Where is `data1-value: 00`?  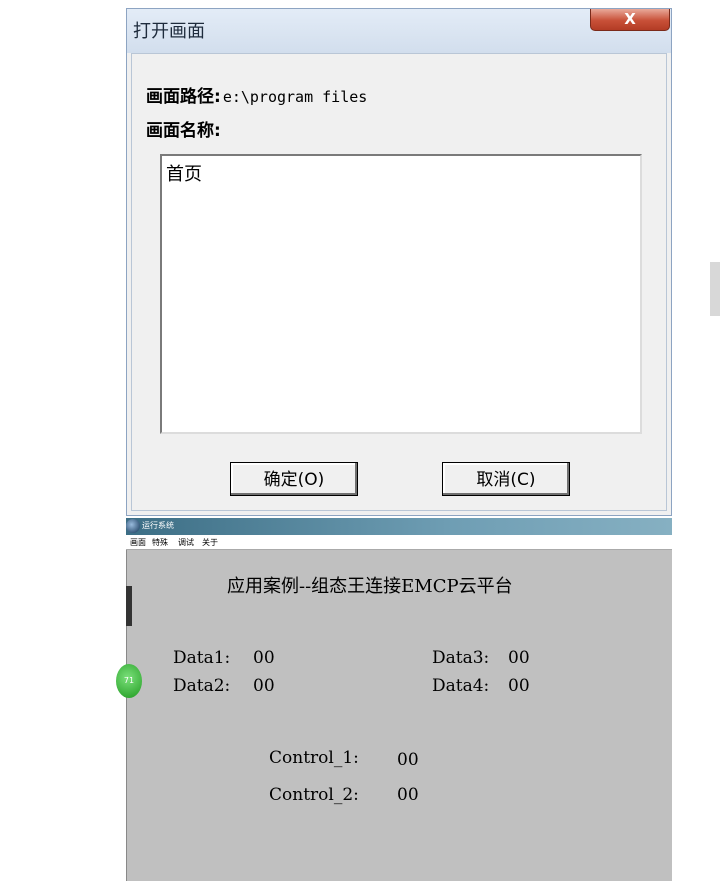
data1-value: 00 is located at coordinates (264, 658).